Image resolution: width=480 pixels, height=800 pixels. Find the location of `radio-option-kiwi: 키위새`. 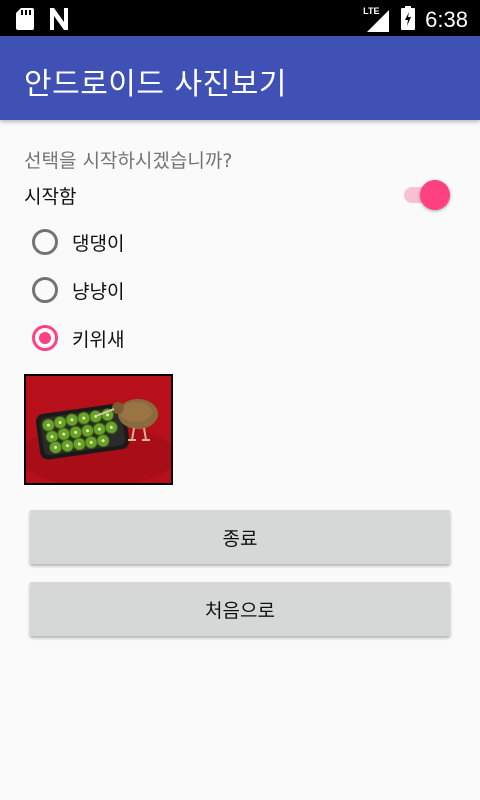

radio-option-kiwi: 키위새 is located at coordinates (182, 338).